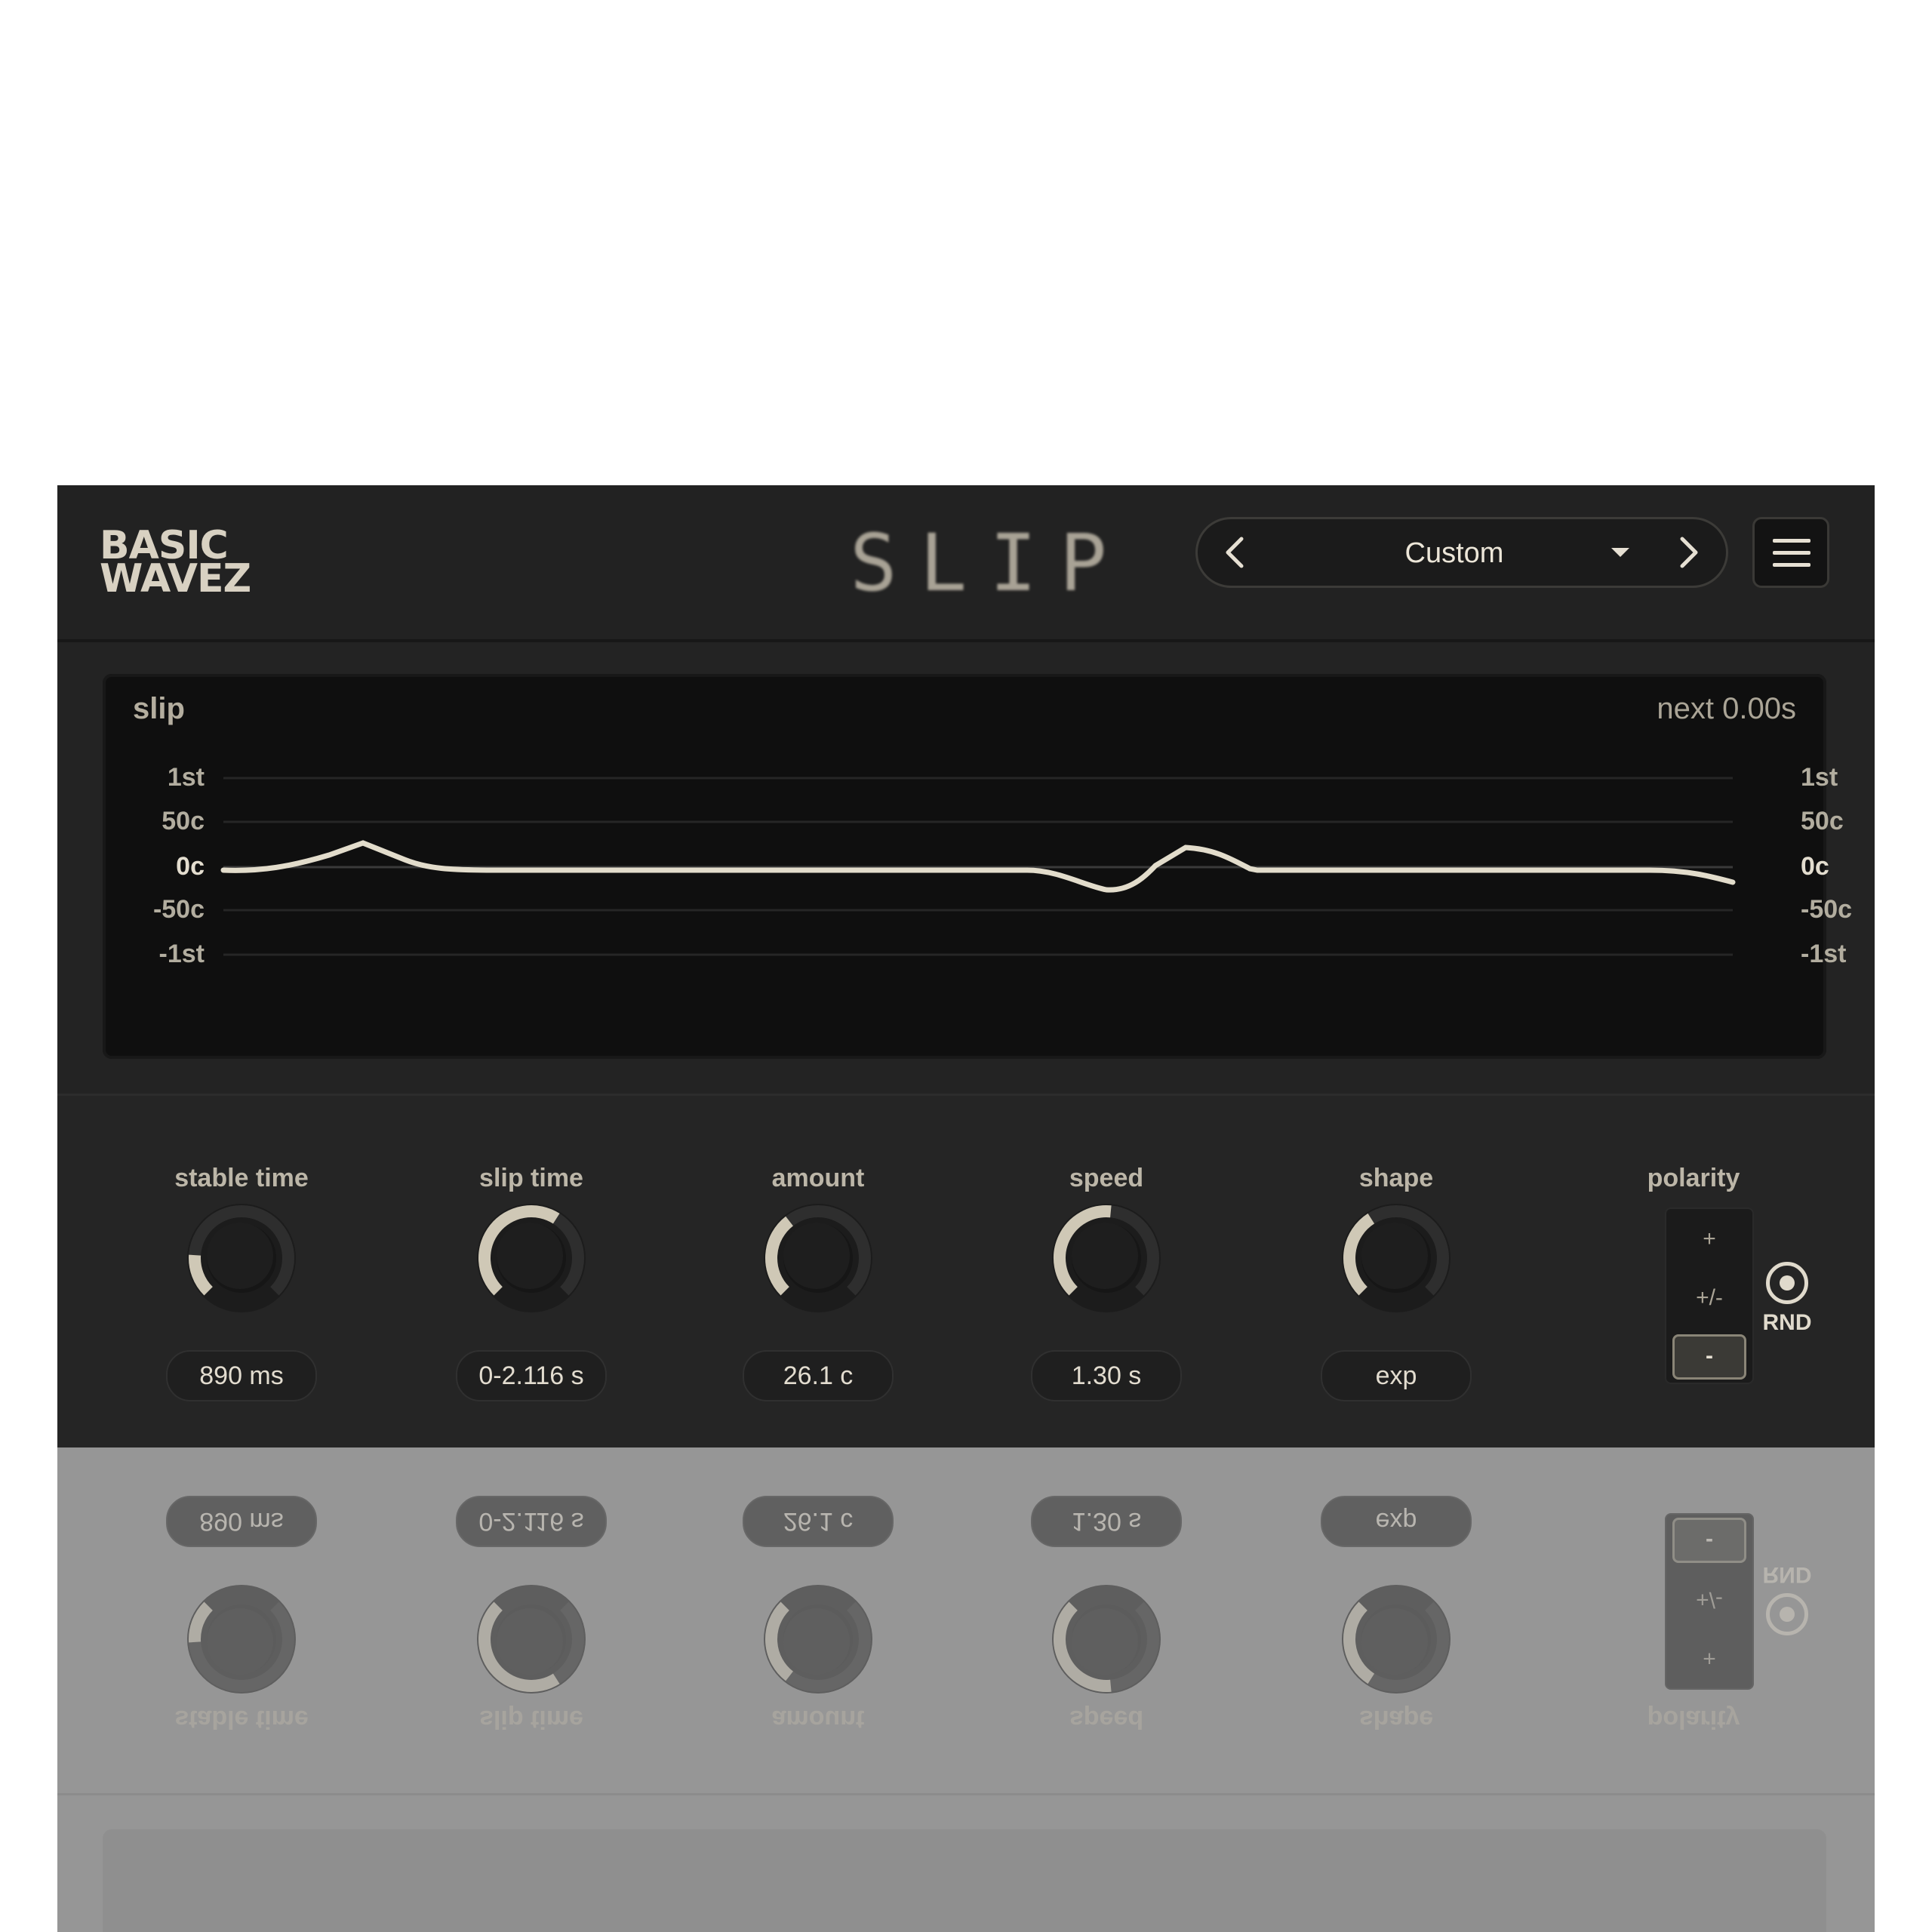 The width and height of the screenshot is (1932, 1932). What do you see at coordinates (1787, 1574) in the screenshot?
I see `reflected-rnd-label: RND` at bounding box center [1787, 1574].